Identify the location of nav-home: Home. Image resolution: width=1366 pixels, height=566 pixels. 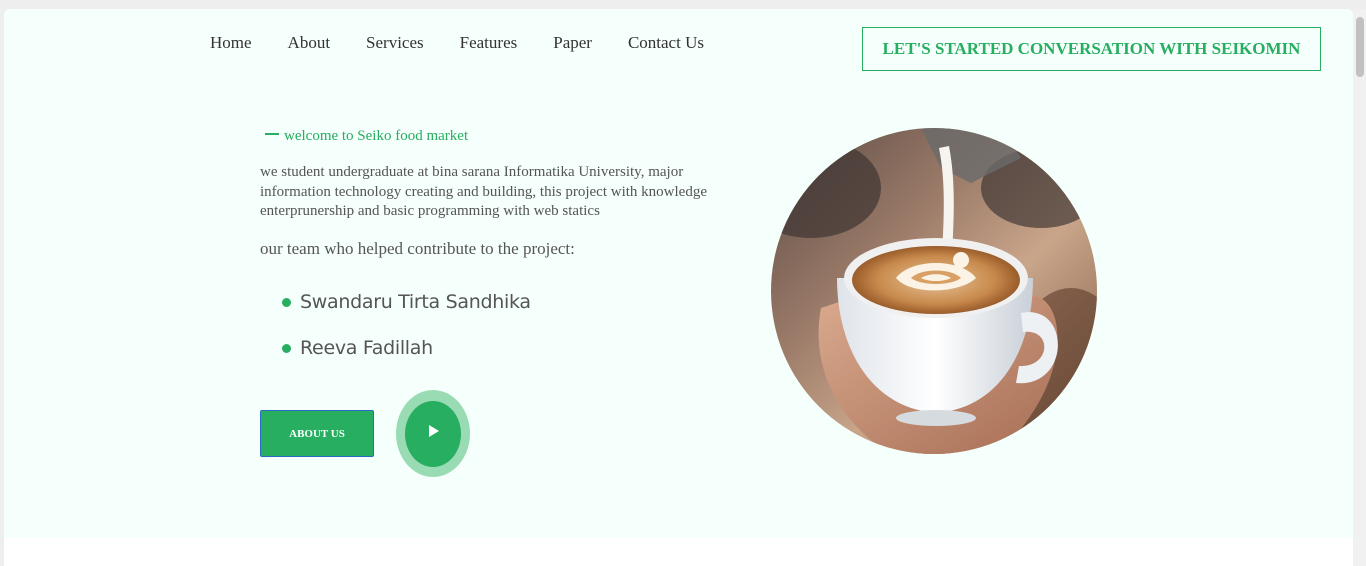
(231, 43).